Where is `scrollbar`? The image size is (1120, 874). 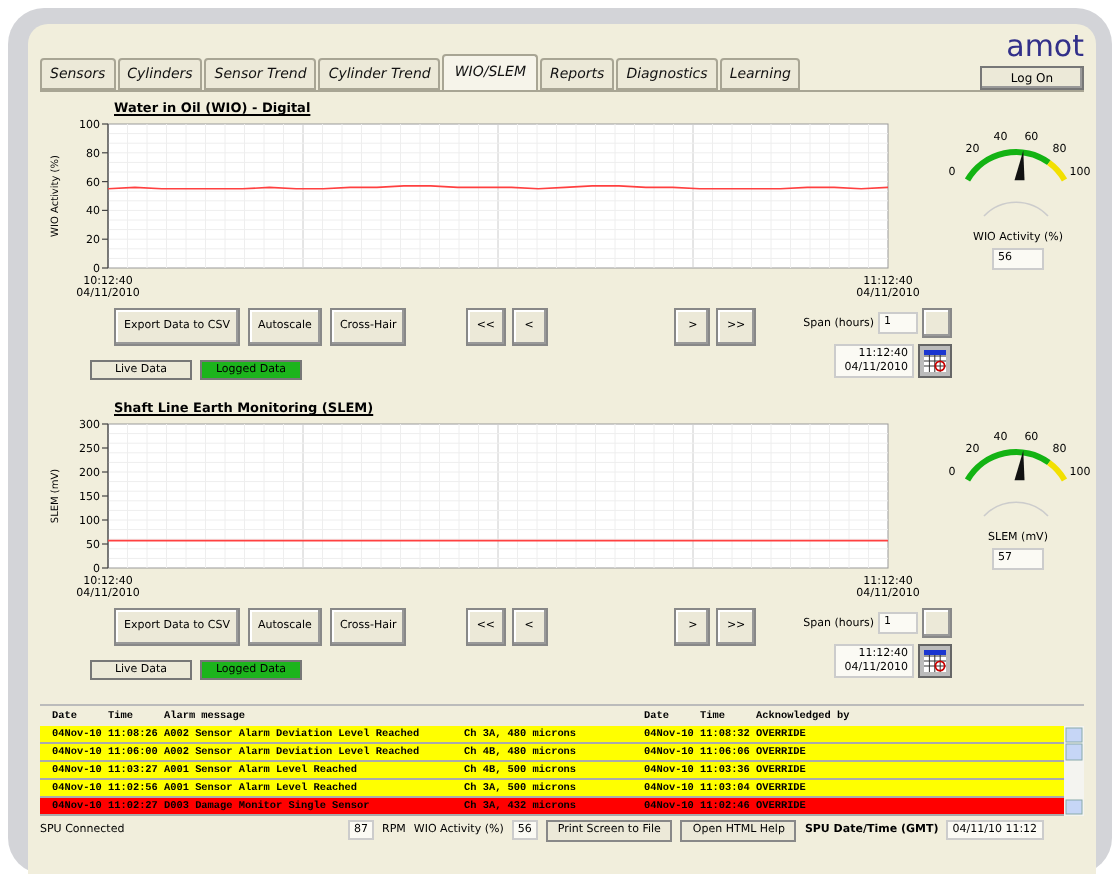
scrollbar is located at coordinates (1074, 771).